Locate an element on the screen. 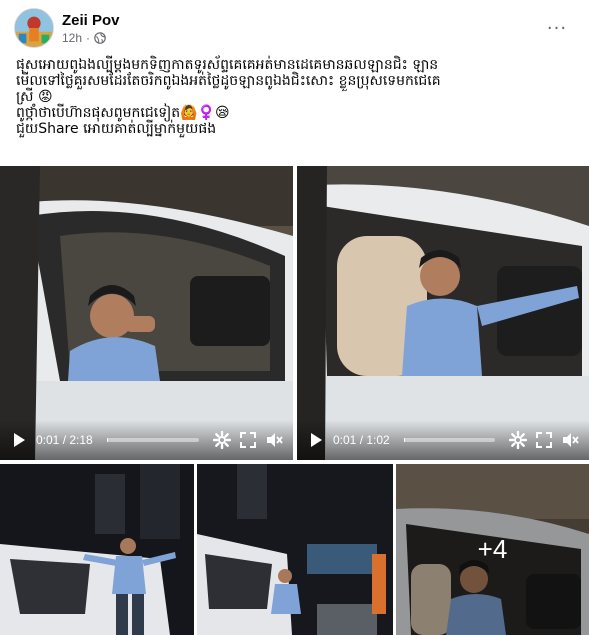  caption-line: ពូថ្កាំថាបើហ៊ានផុសពូមកជេទៀត🙆‍♀️😪 is located at coordinates (123, 113).